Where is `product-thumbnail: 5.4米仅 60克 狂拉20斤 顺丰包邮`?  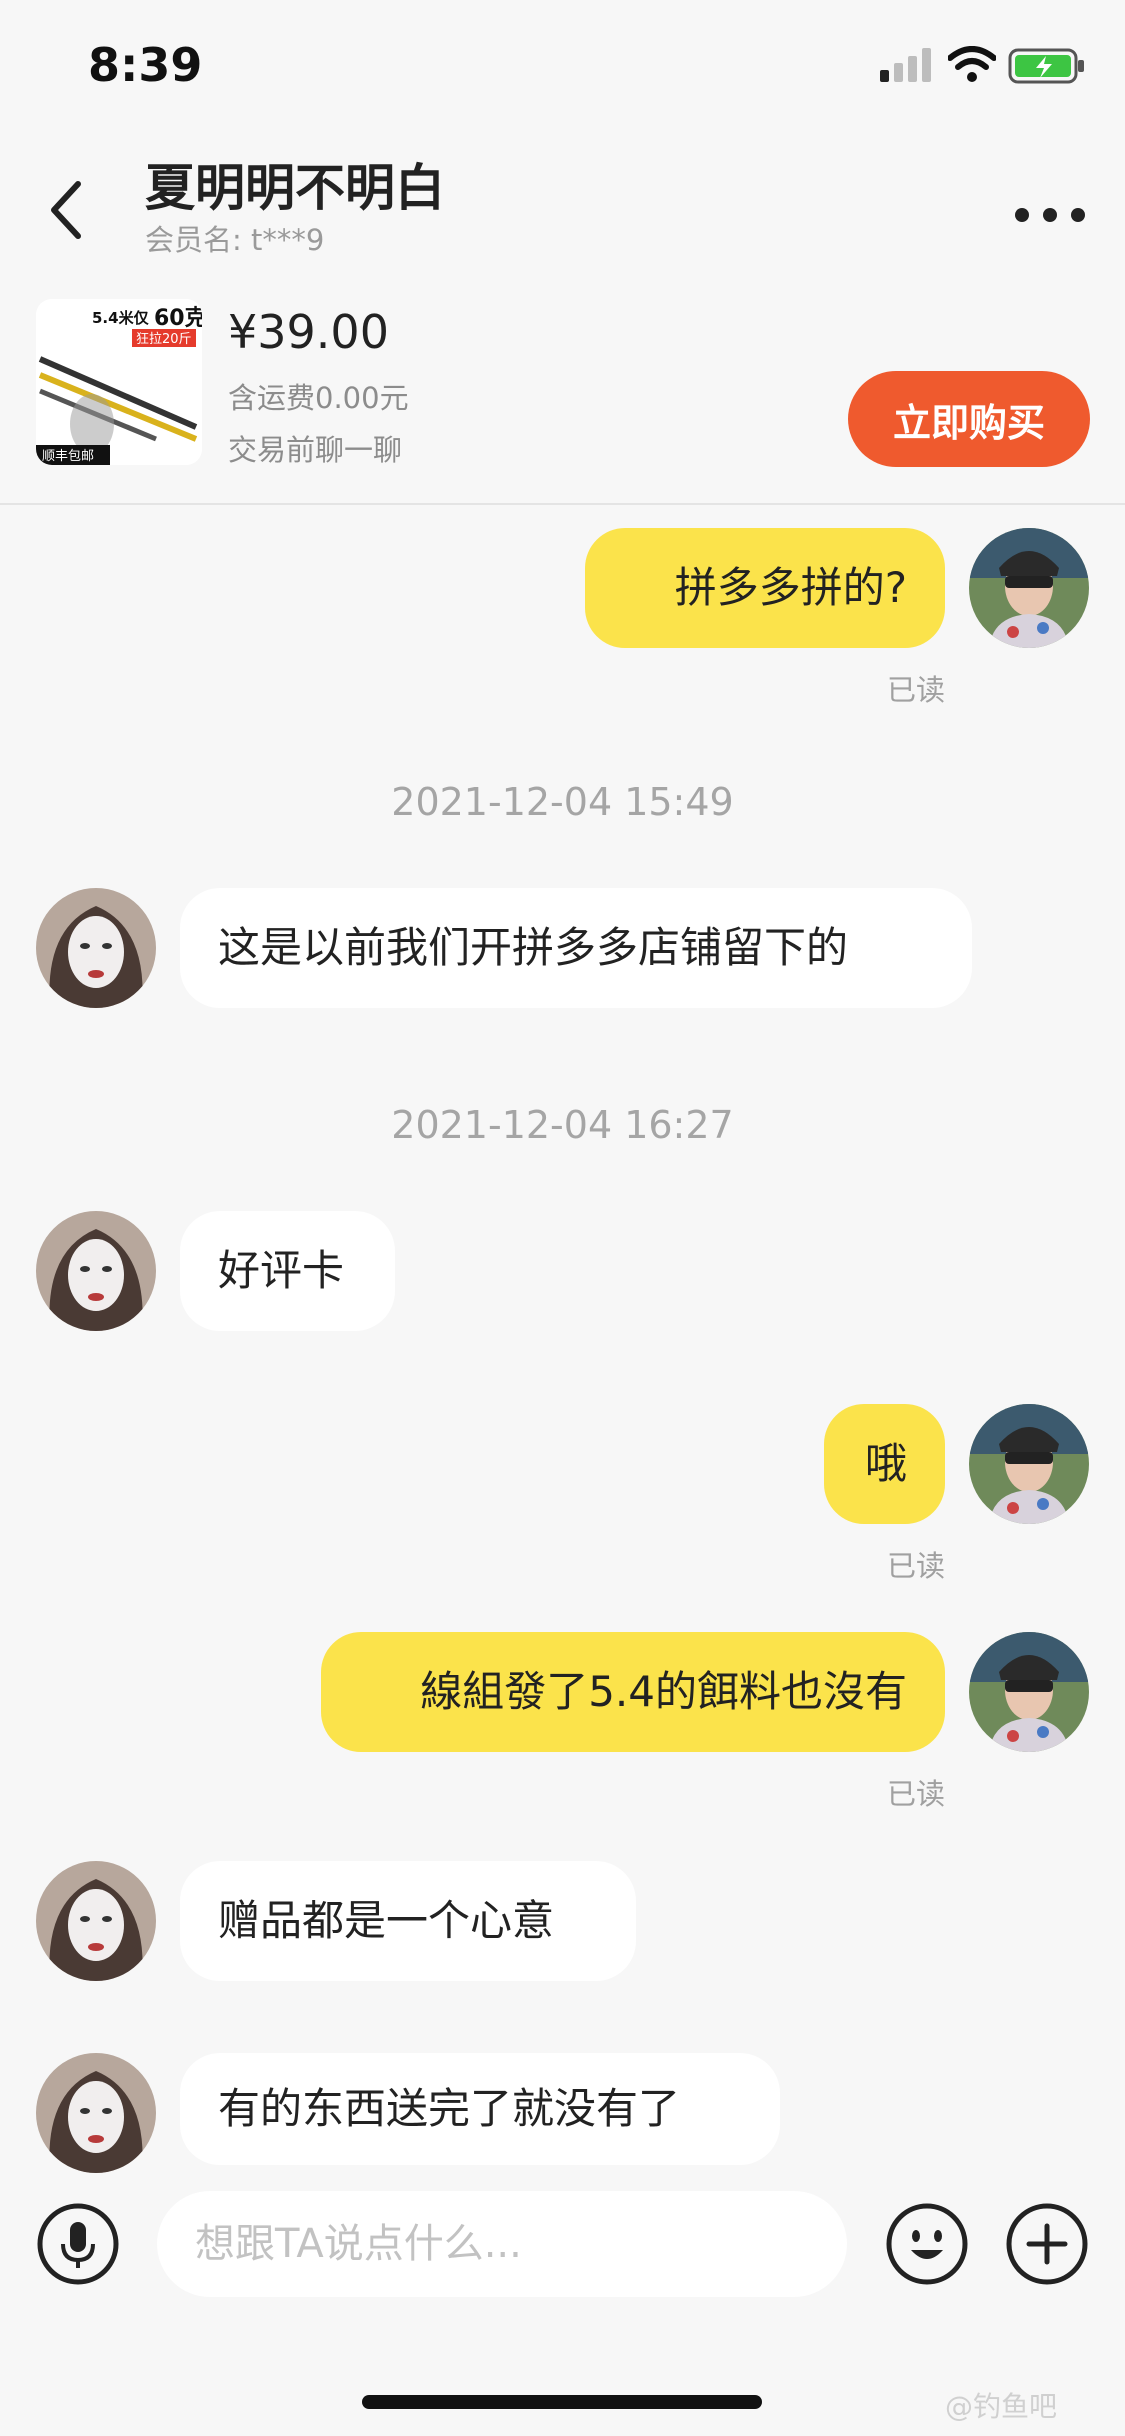
product-thumbnail: 5.4米仅 60克 狂拉20斤 顺丰包邮 is located at coordinates (119, 382).